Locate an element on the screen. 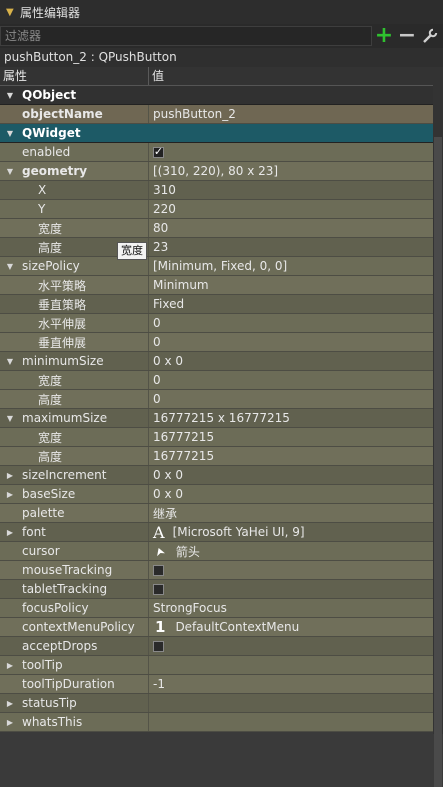  property-row: ▼ sizePolicy [Minimum, Fixed, 0, 0] is located at coordinates (221, 266).